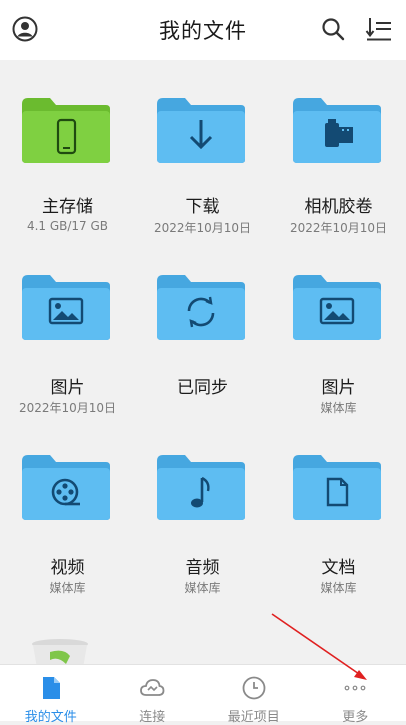  What do you see at coordinates (67, 565) in the screenshot?
I see `item-name: 视频` at bounding box center [67, 565].